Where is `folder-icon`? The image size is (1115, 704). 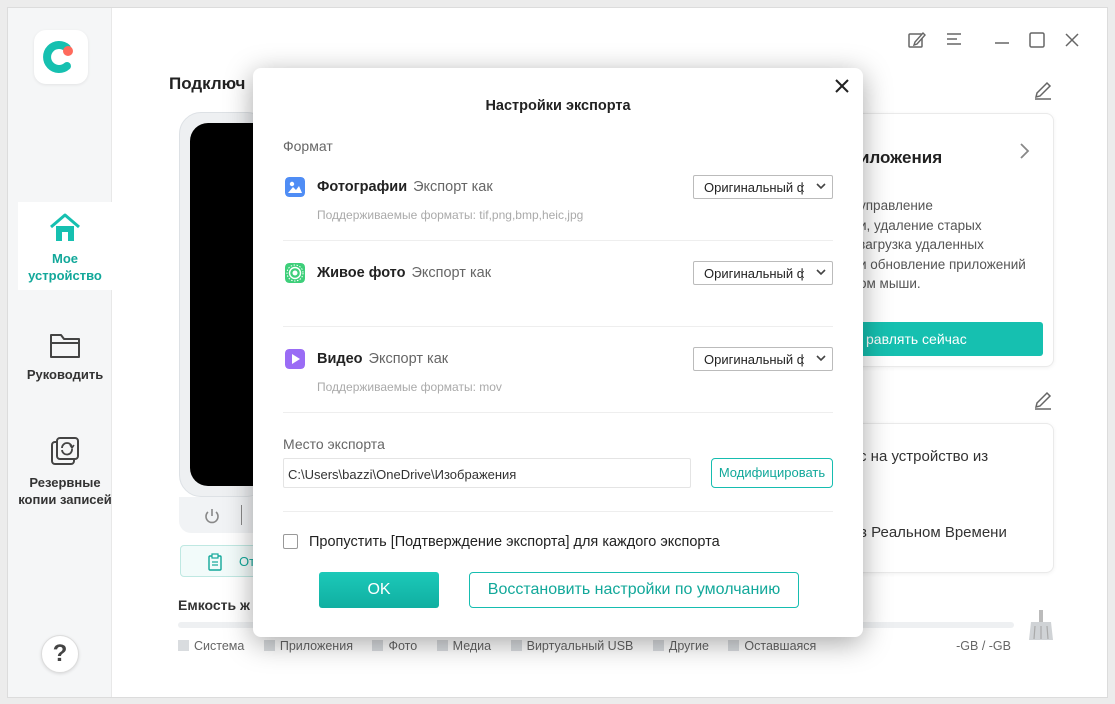 folder-icon is located at coordinates (65, 346).